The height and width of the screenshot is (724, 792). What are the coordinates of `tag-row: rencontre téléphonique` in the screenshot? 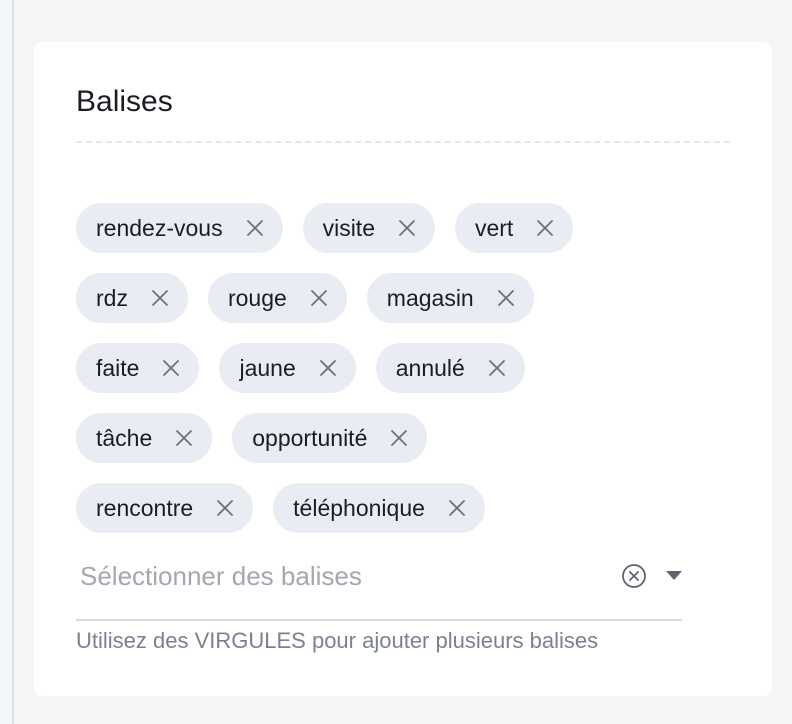 It's located at (403, 508).